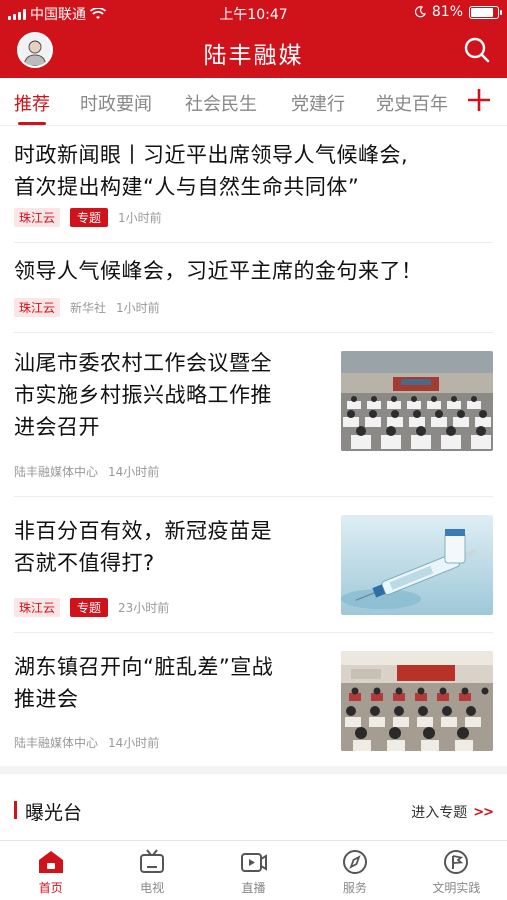 Image resolution: width=507 pixels, height=900 pixels. I want to click on article-meta: 珠江云 专题 23小时前, so click(91, 607).